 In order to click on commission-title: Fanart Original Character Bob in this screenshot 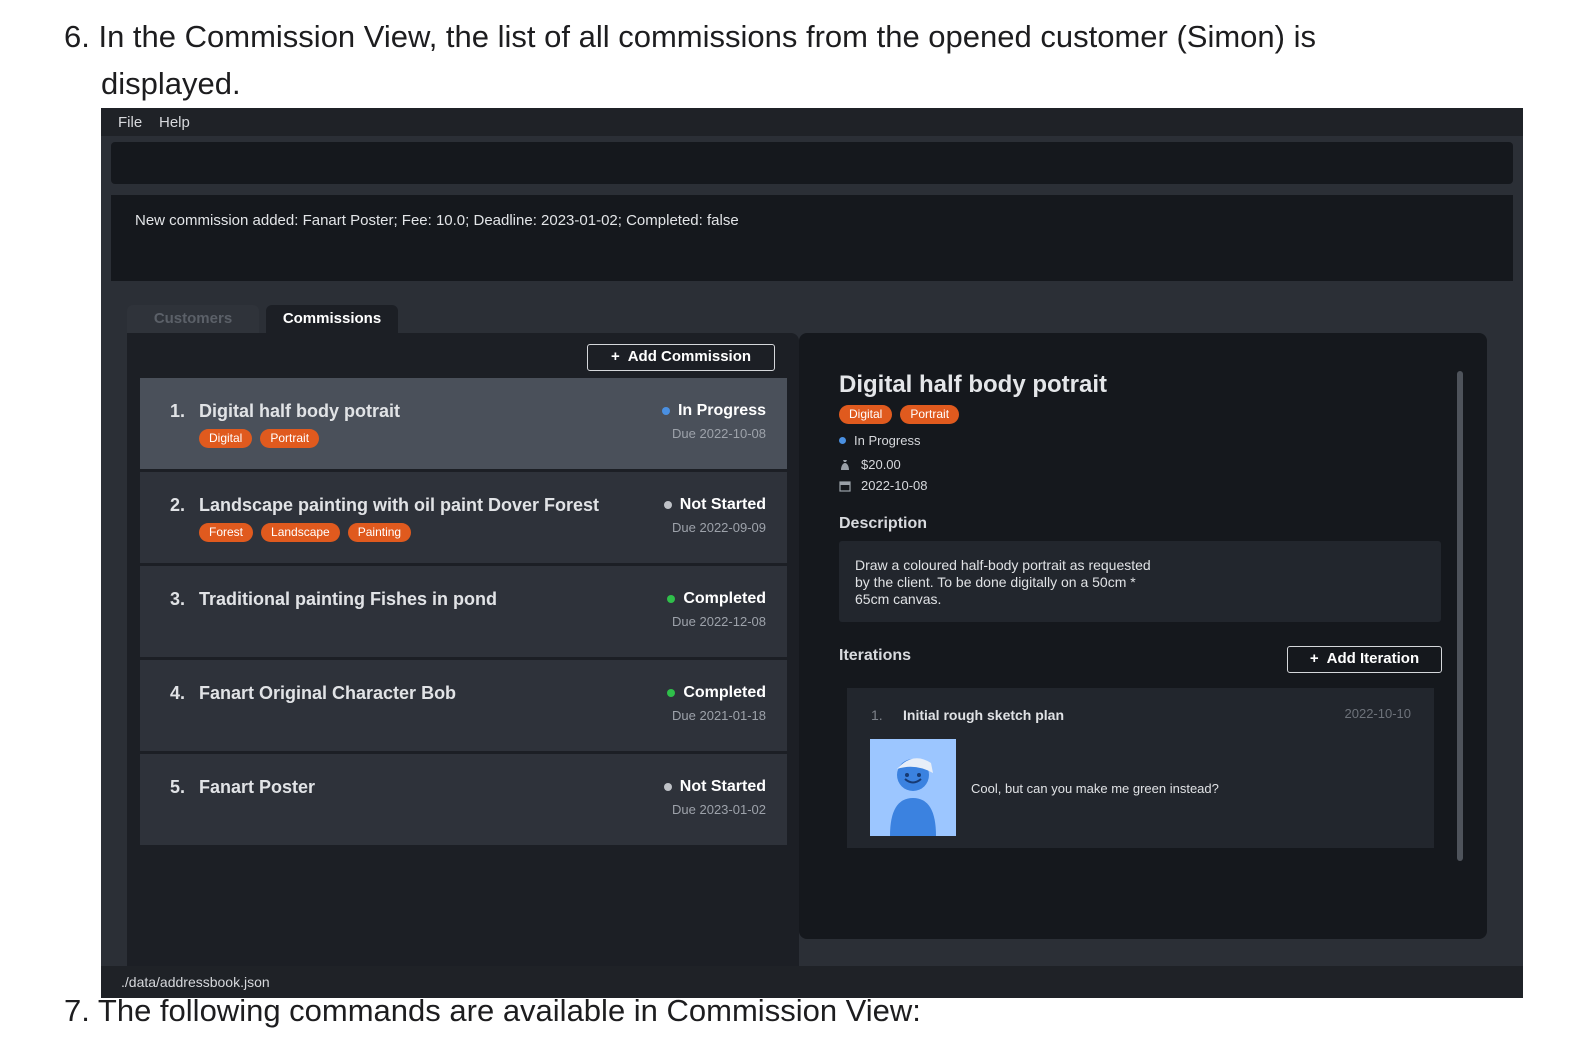, I will do `click(328, 693)`.